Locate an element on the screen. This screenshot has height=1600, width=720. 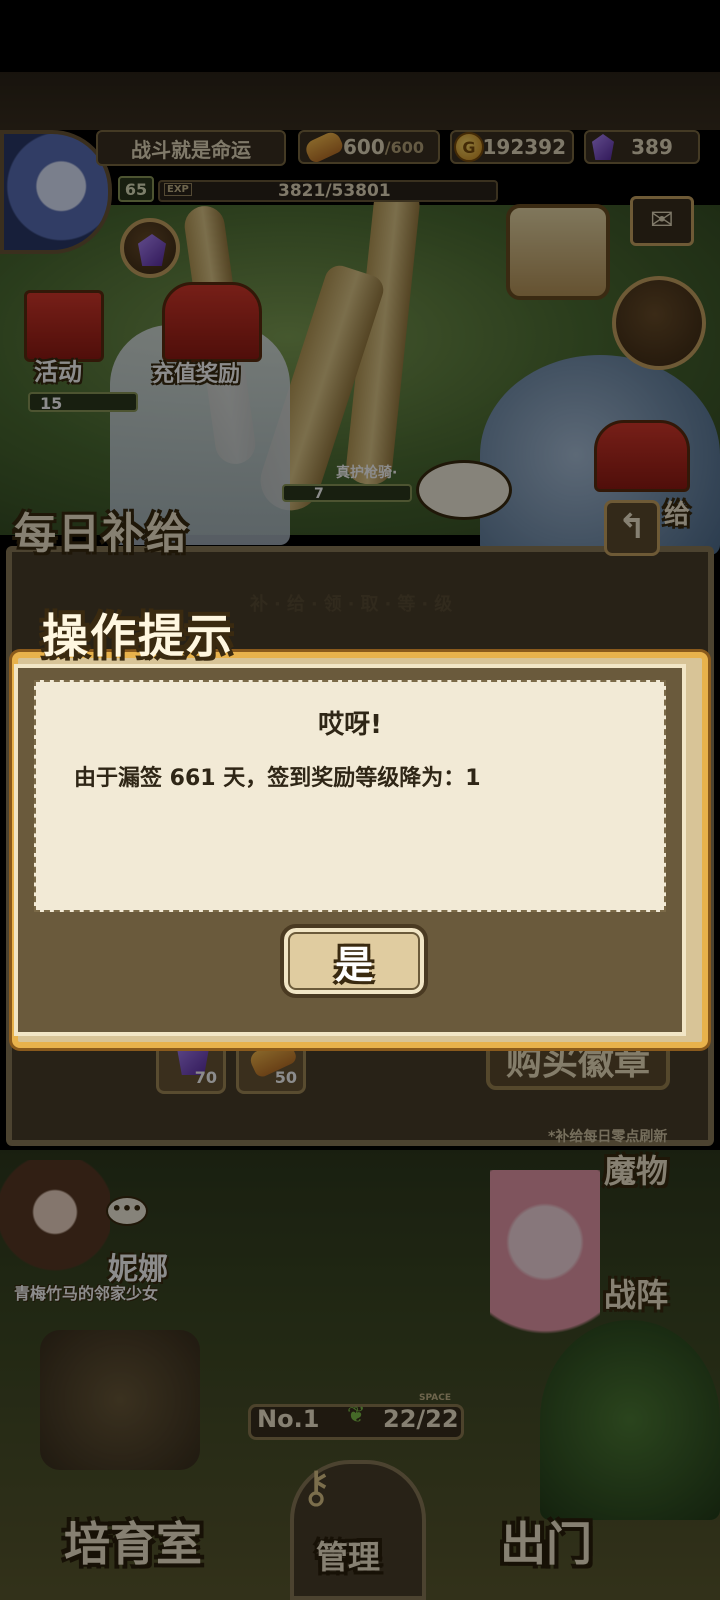
dialog-message: 由于漏签 661 天，签到奖励等级降为：1 is located at coordinates (277, 778).